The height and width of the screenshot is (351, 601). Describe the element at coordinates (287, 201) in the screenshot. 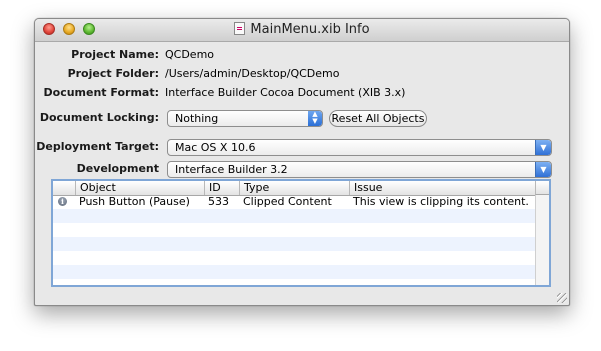

I see `cell-type: Clipped Content` at that location.